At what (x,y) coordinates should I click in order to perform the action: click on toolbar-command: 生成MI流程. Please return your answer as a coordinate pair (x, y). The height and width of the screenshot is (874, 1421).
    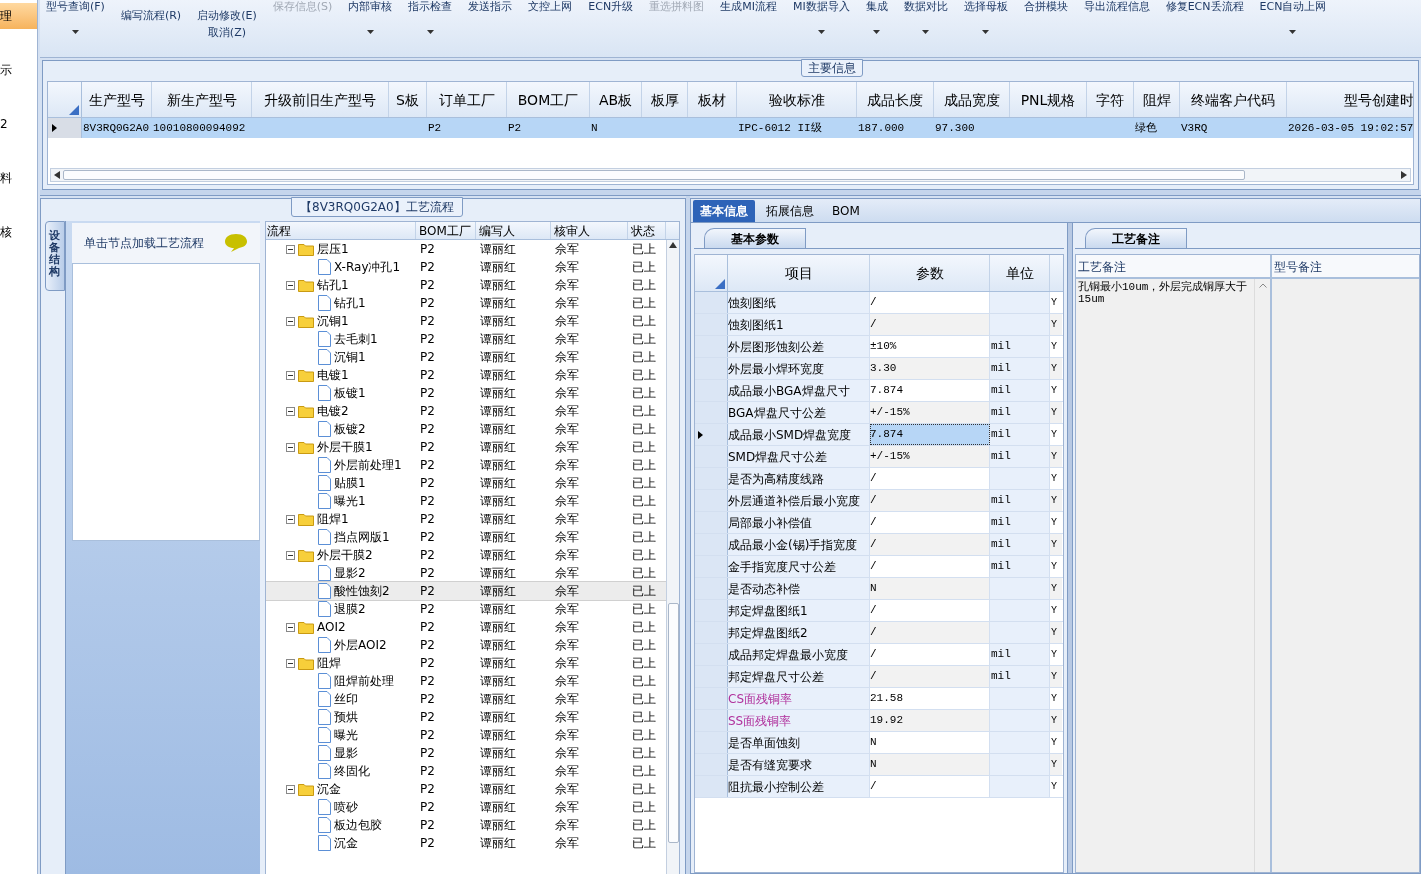
    Looking at the image, I should click on (748, 6).